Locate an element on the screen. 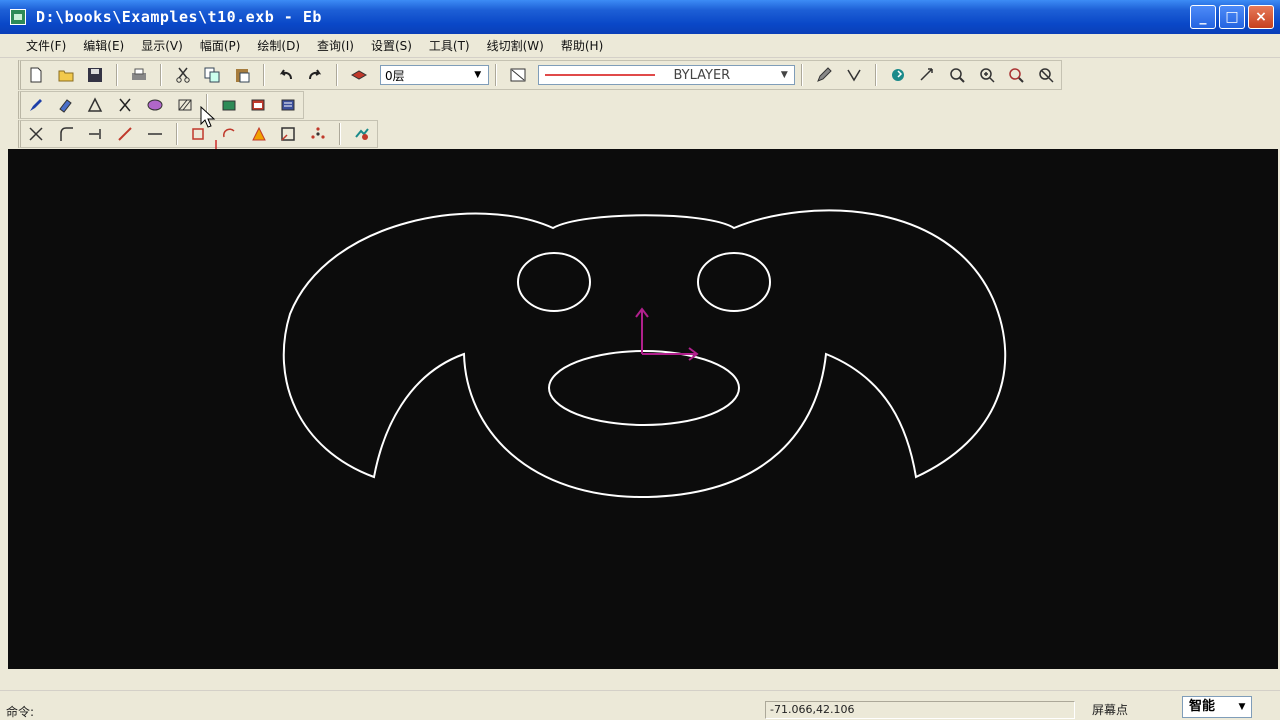 Image resolution: width=1280 pixels, height=720 pixels. cut-icon is located at coordinates (183, 75).